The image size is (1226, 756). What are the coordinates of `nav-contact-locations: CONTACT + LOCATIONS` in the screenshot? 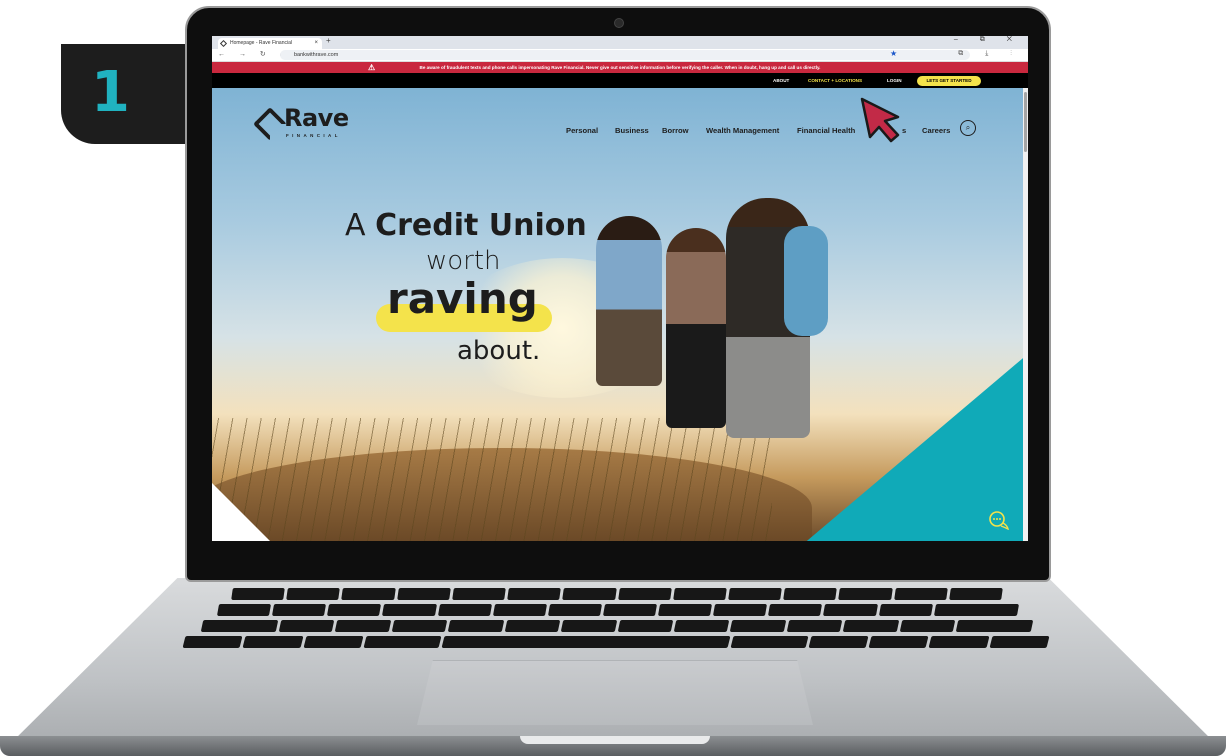 It's located at (835, 81).